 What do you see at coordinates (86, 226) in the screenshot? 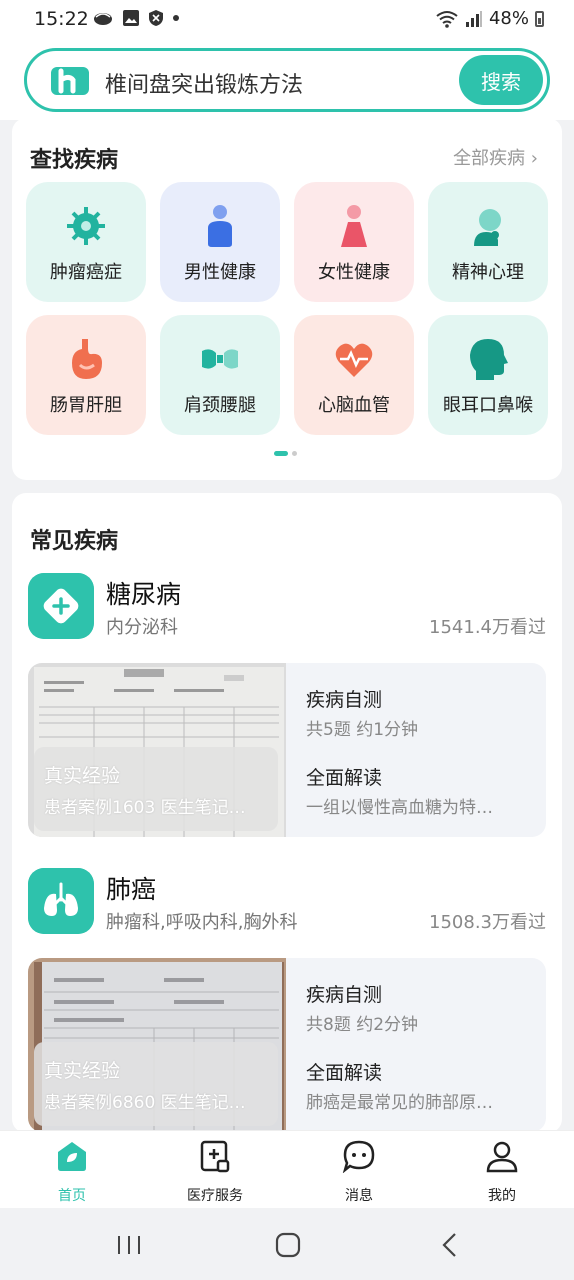
I see `tumor-icon` at bounding box center [86, 226].